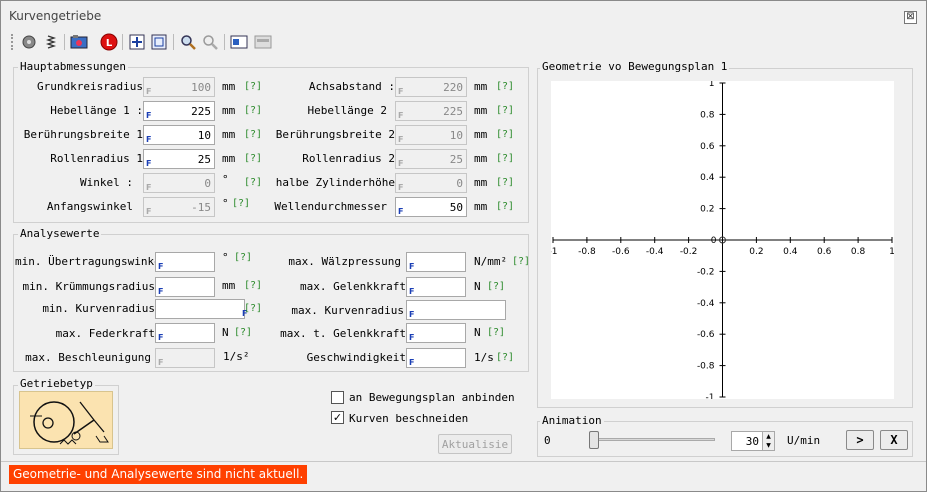 The image size is (927, 492). What do you see at coordinates (253, 110) in the screenshot?
I see `hebellaenge1-help: [?]` at bounding box center [253, 110].